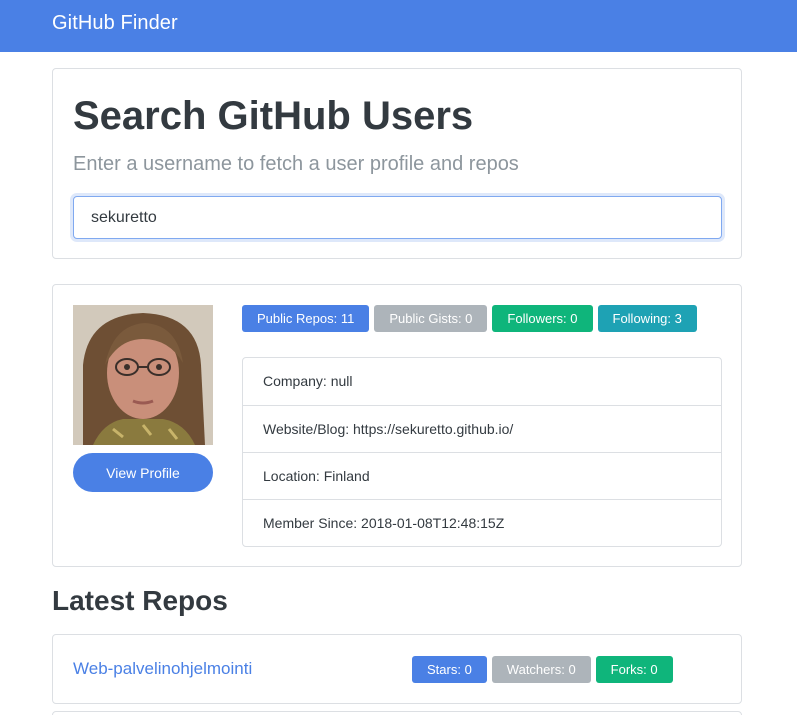 Image resolution: width=797 pixels, height=715 pixels. I want to click on badge-public-gists: Public Gists: 0, so click(431, 318).